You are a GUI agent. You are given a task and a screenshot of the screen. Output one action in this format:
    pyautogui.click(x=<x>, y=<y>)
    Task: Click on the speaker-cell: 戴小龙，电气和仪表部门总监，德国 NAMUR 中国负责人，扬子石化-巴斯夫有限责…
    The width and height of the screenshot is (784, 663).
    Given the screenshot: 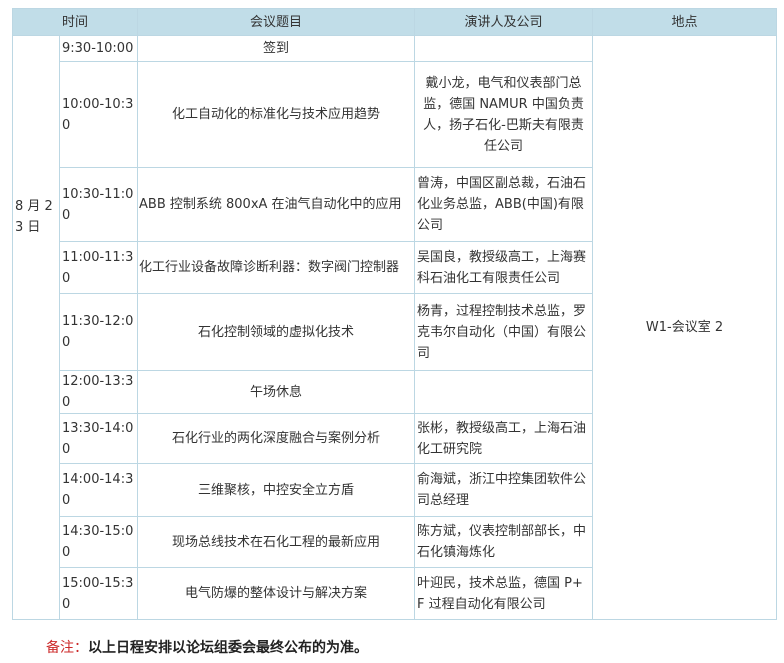 What is the action you would take?
    pyautogui.click(x=504, y=114)
    